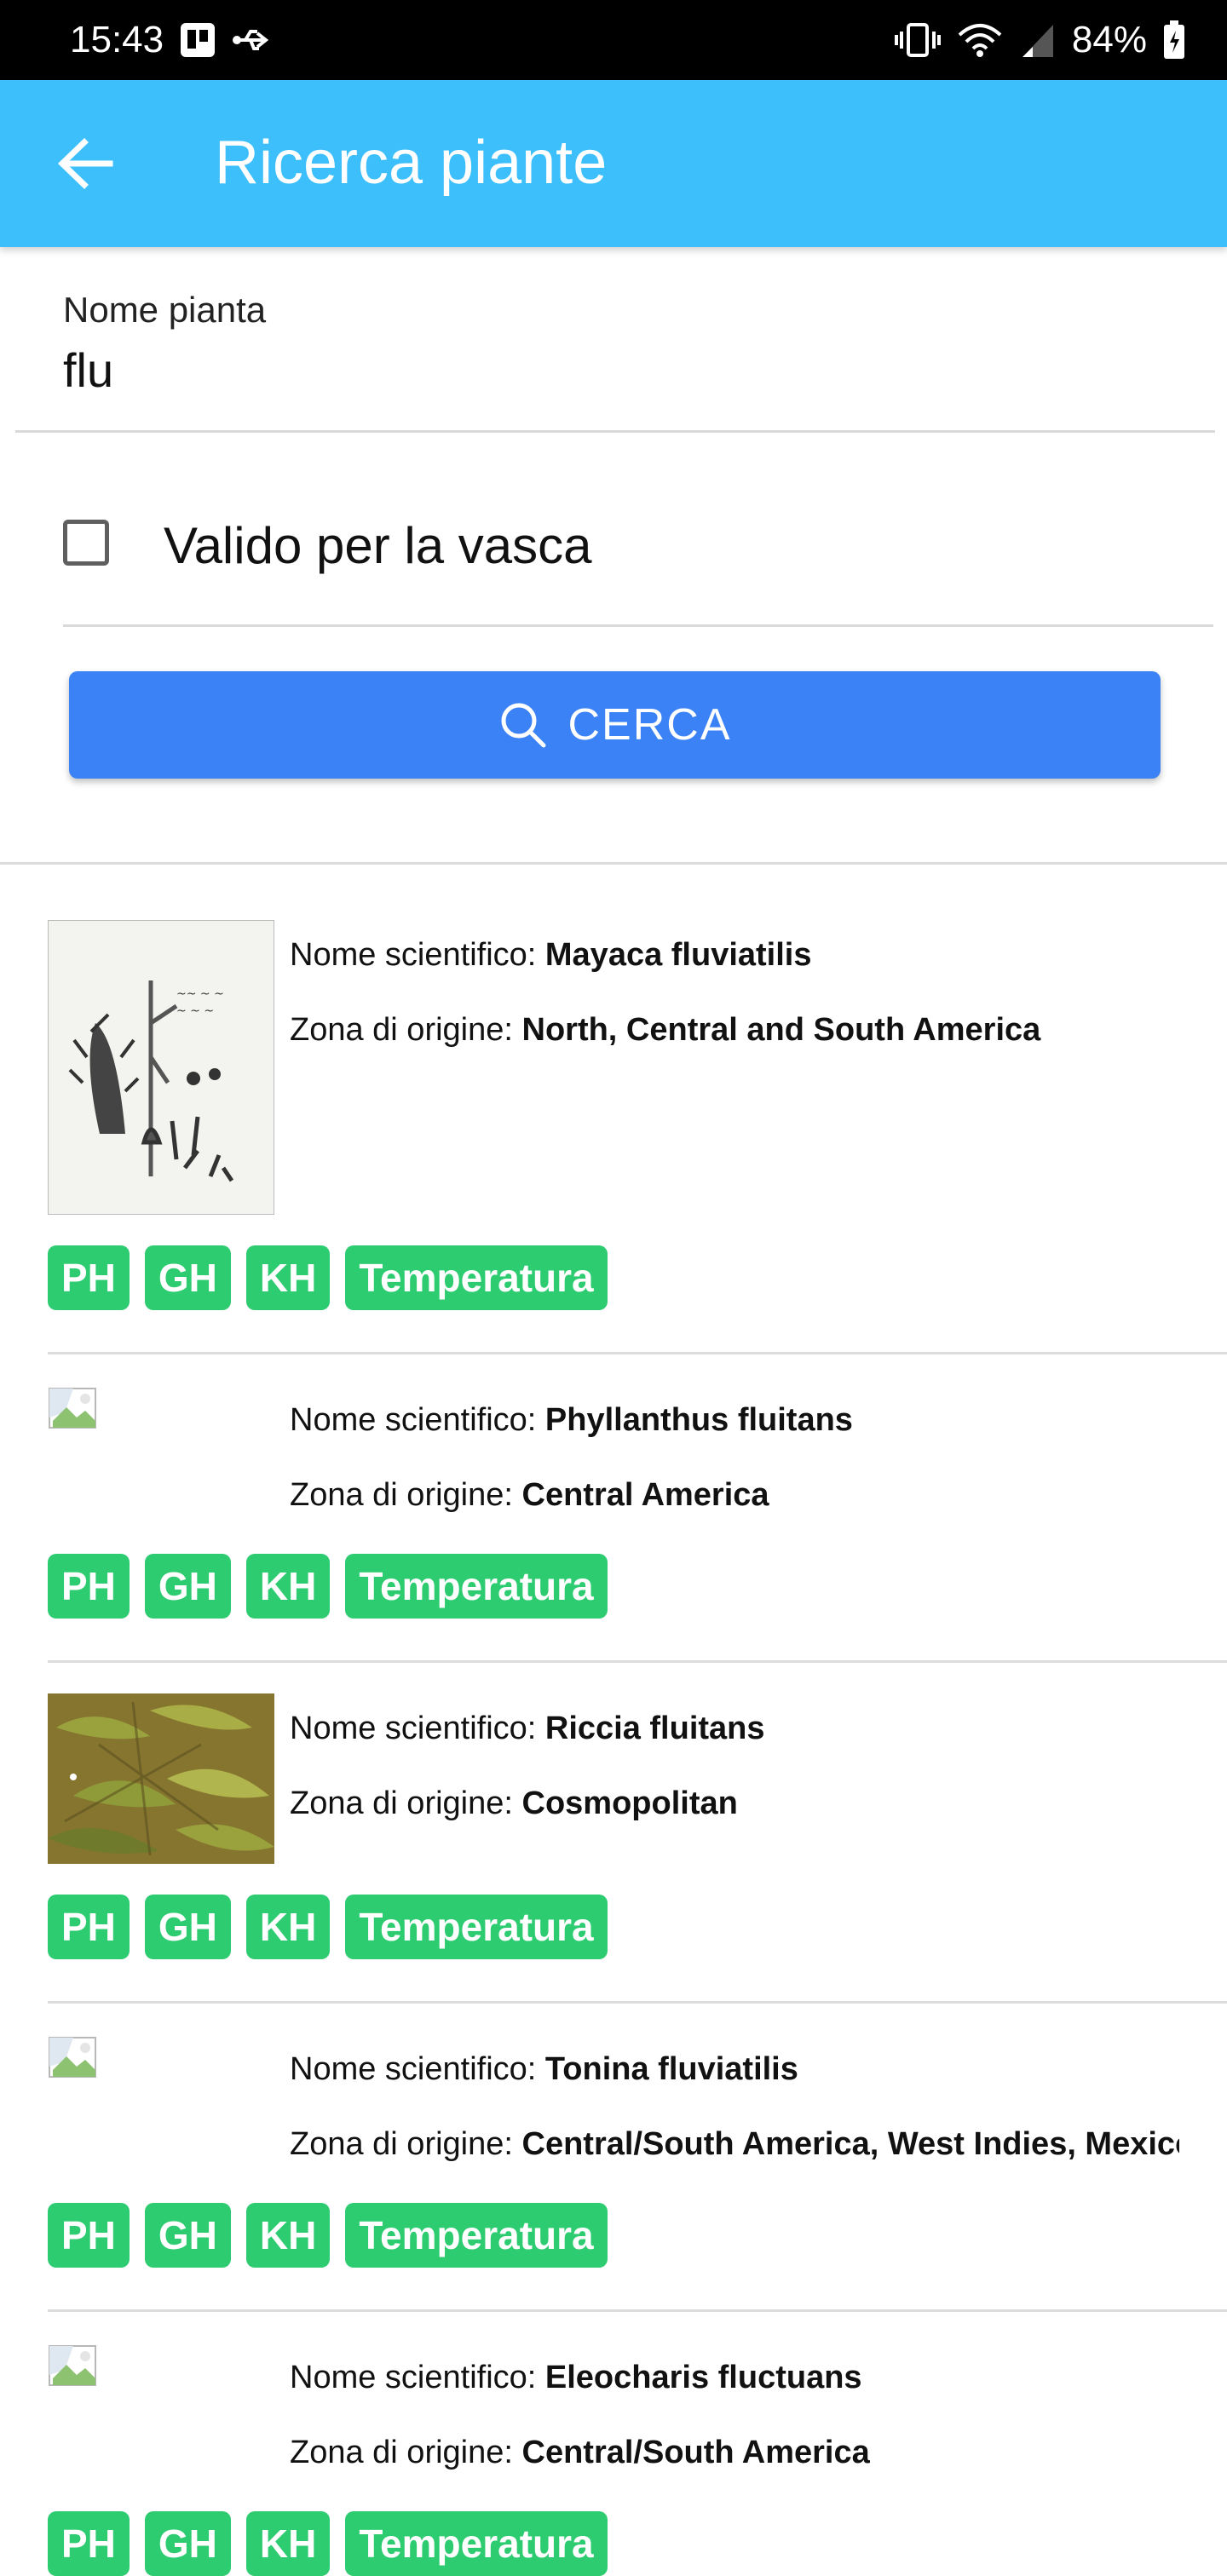 Image resolution: width=1227 pixels, height=2576 pixels. I want to click on origin-value: Cosmopolitan, so click(629, 1803).